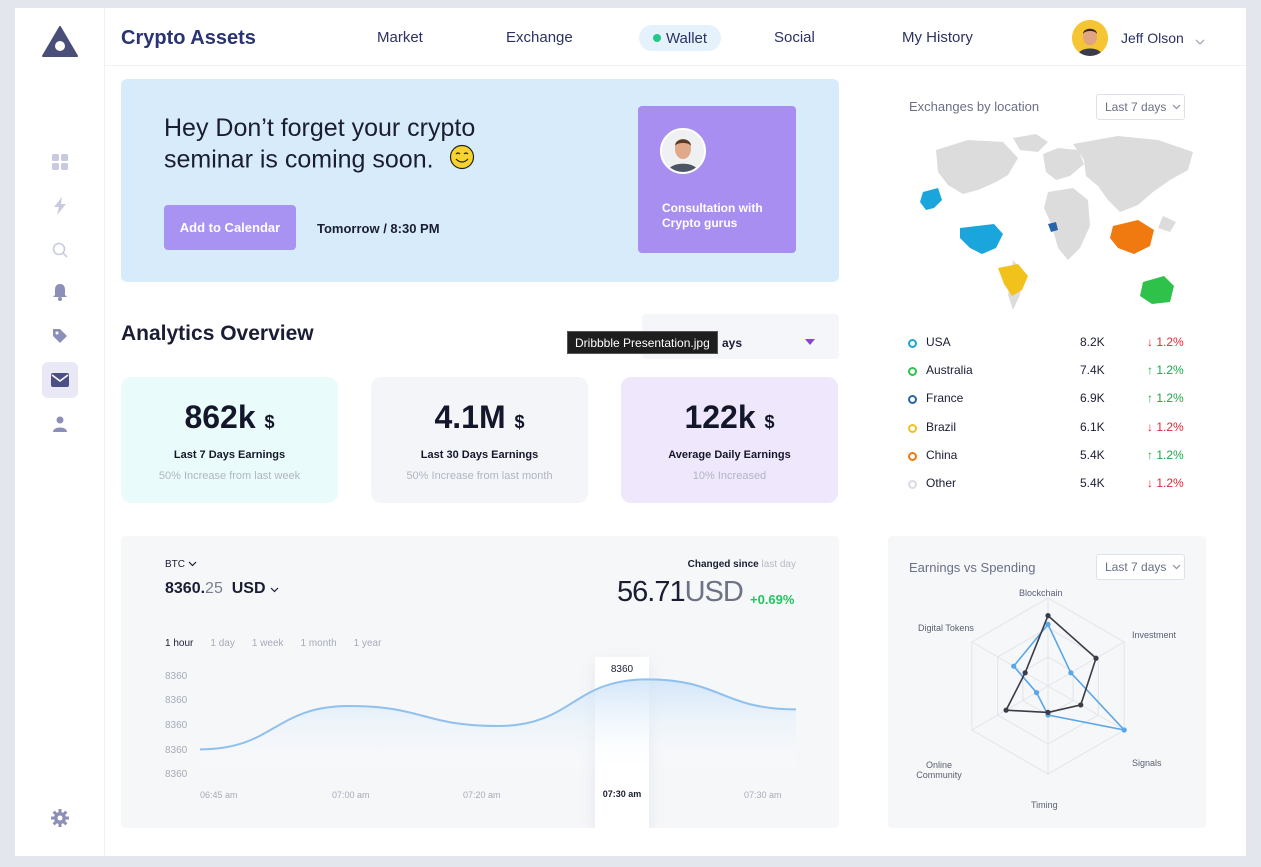  What do you see at coordinates (229, 417) in the screenshot?
I see `stat-value: 862k $` at bounding box center [229, 417].